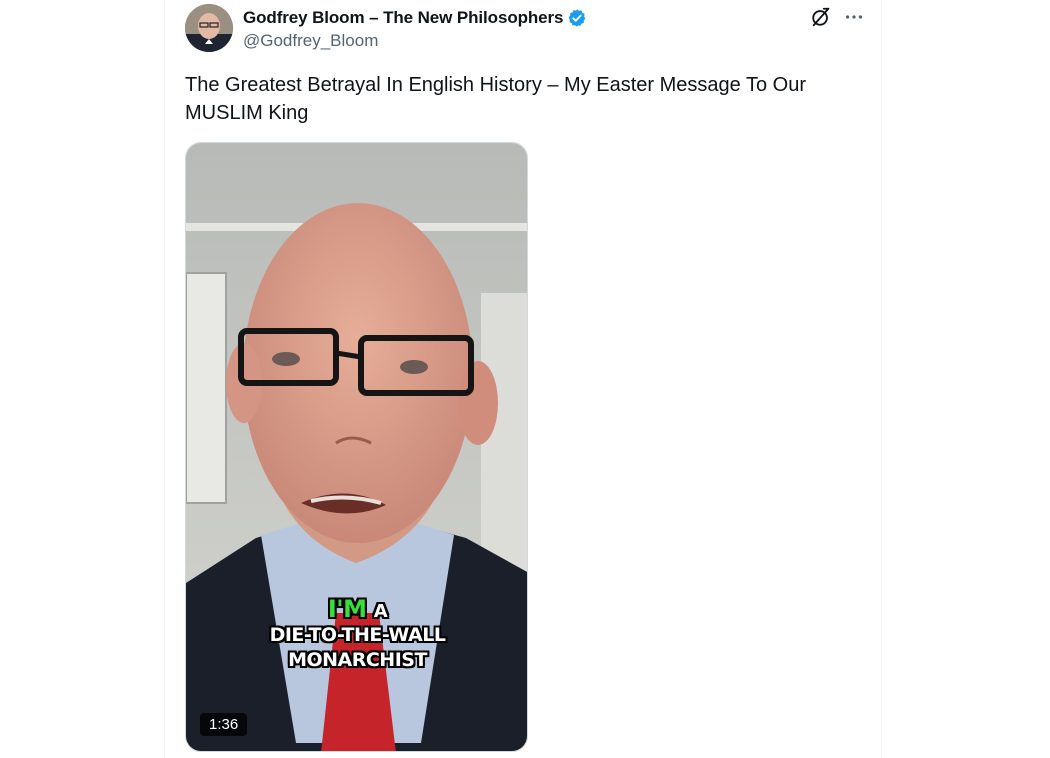 This screenshot has width=1050, height=758. What do you see at coordinates (347, 609) in the screenshot?
I see `caption-highlight-word: I'M` at bounding box center [347, 609].